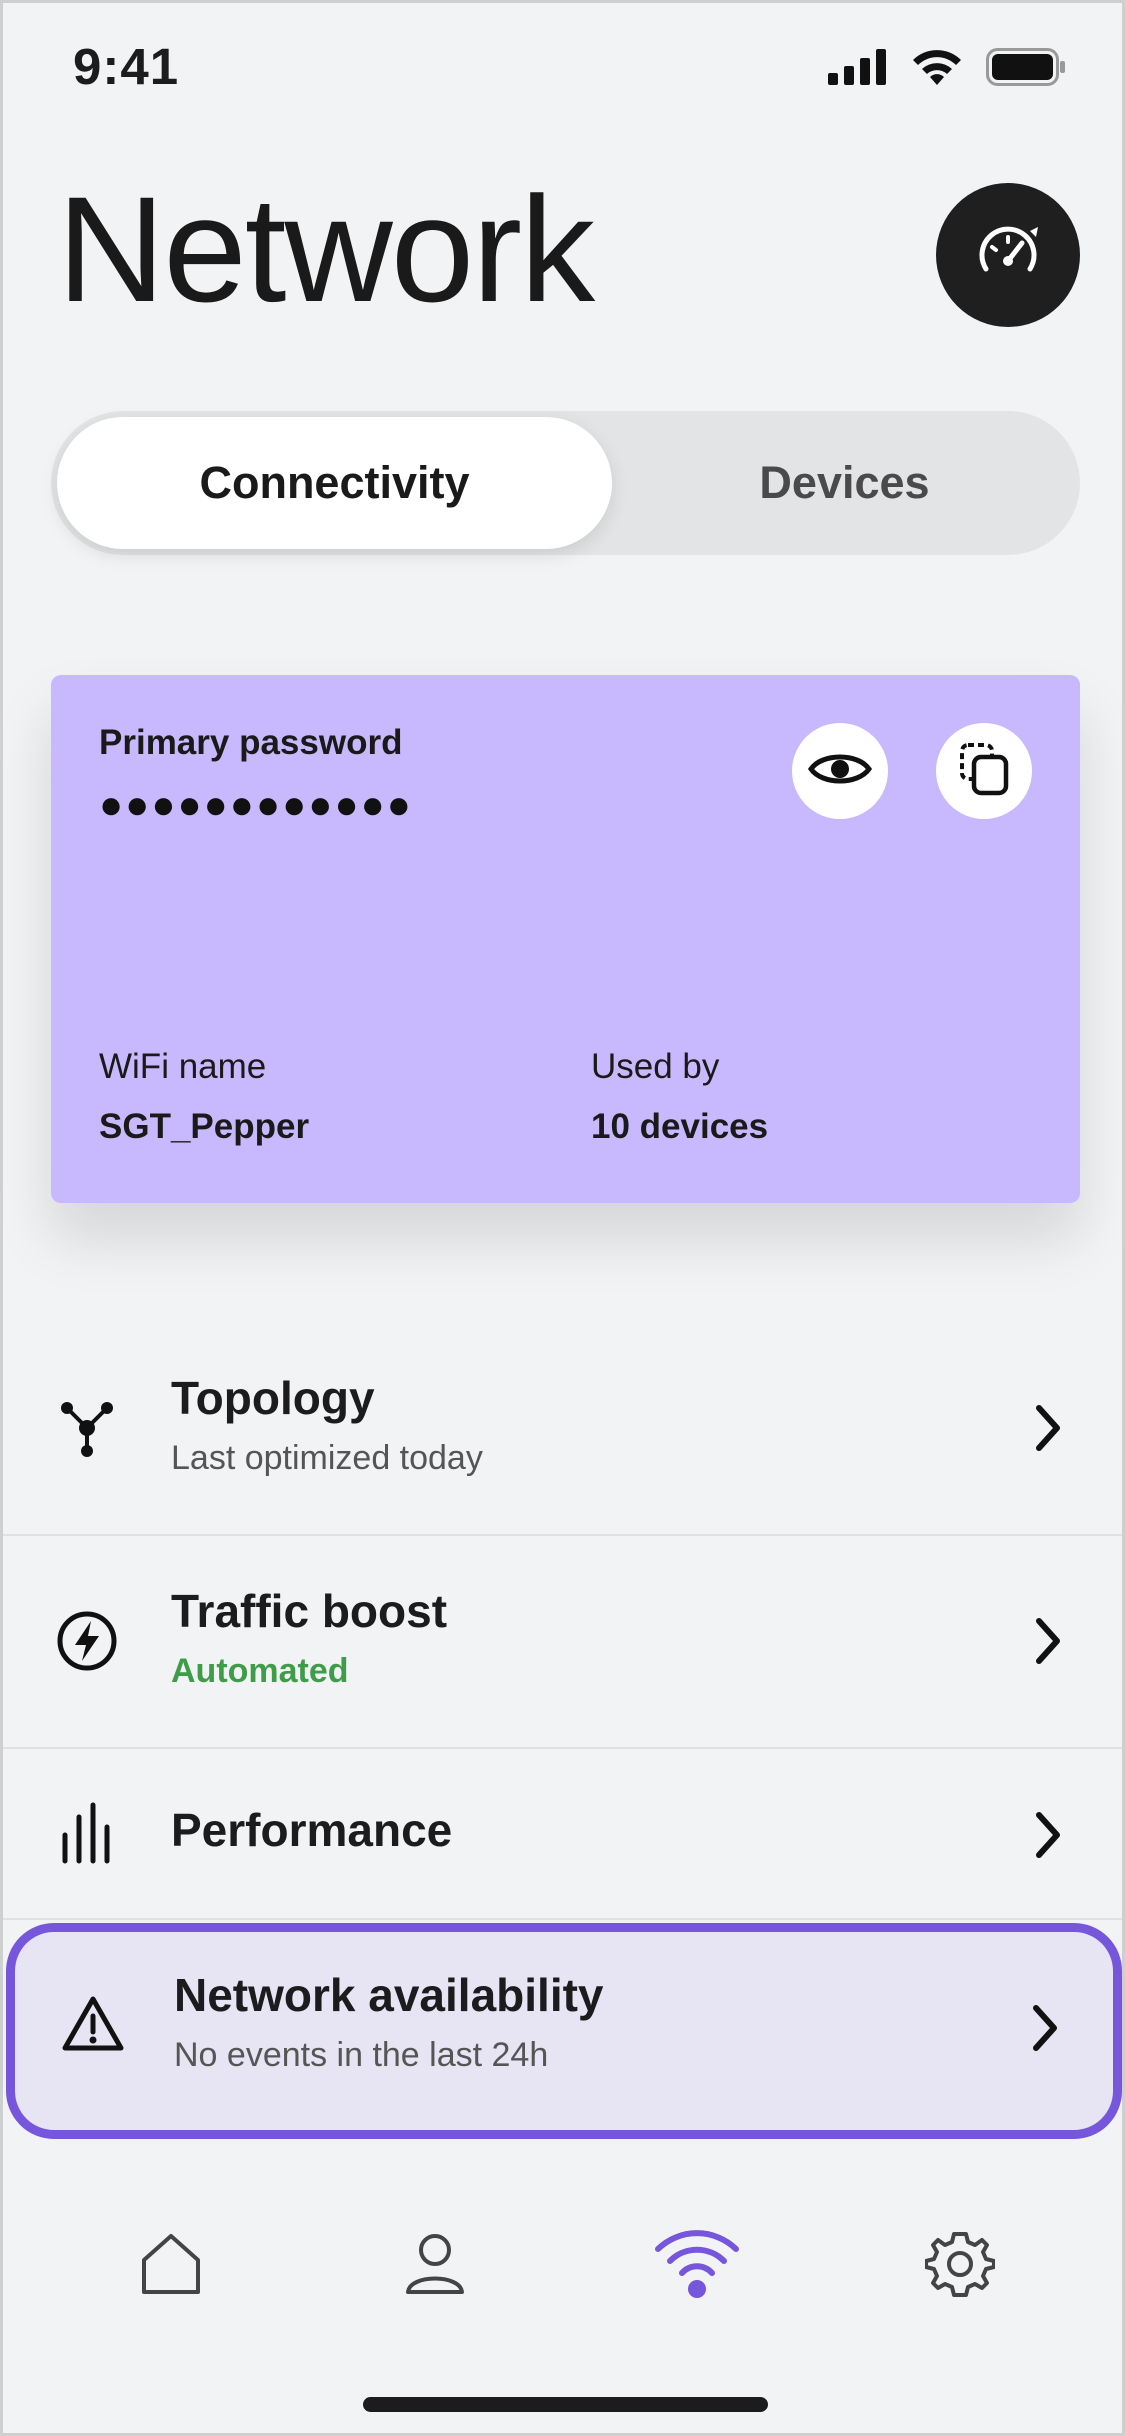 The width and height of the screenshot is (1125, 2436). What do you see at coordinates (204, 1126) in the screenshot?
I see `wifi-name-value: SGT_Pepper` at bounding box center [204, 1126].